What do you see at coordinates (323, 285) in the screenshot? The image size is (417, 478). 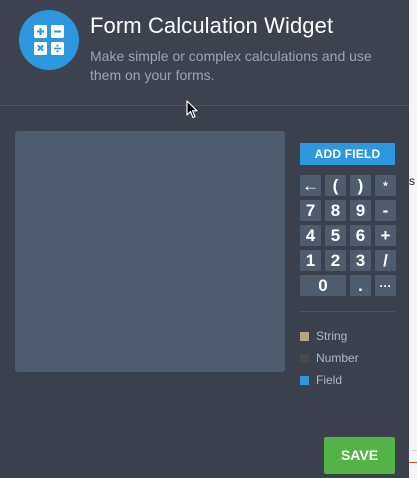 I see `key-0: 0` at bounding box center [323, 285].